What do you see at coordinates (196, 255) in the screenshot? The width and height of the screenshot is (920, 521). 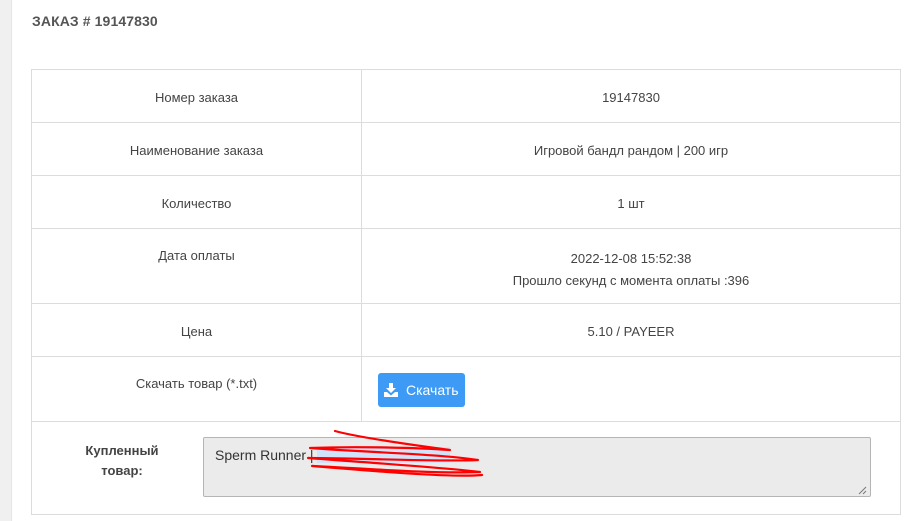 I see `payment-date-label: Дата оплаты` at bounding box center [196, 255].